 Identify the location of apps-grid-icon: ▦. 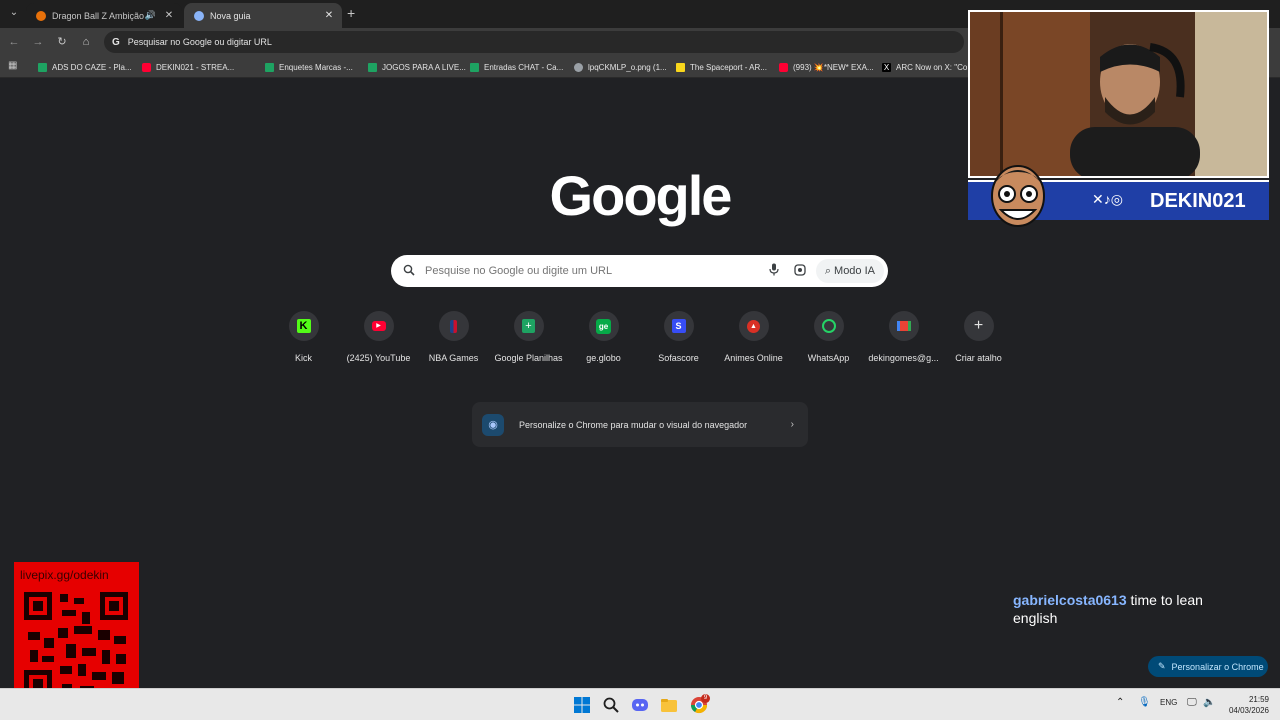
(13, 66).